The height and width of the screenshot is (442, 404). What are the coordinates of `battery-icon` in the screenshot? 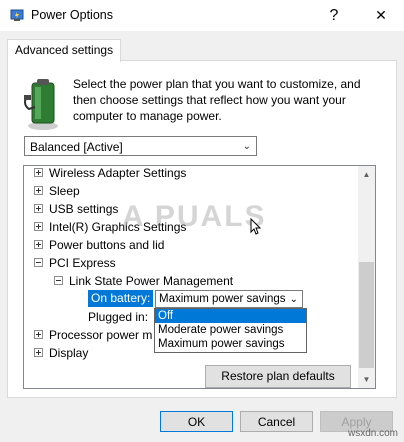 It's located at (41, 104).